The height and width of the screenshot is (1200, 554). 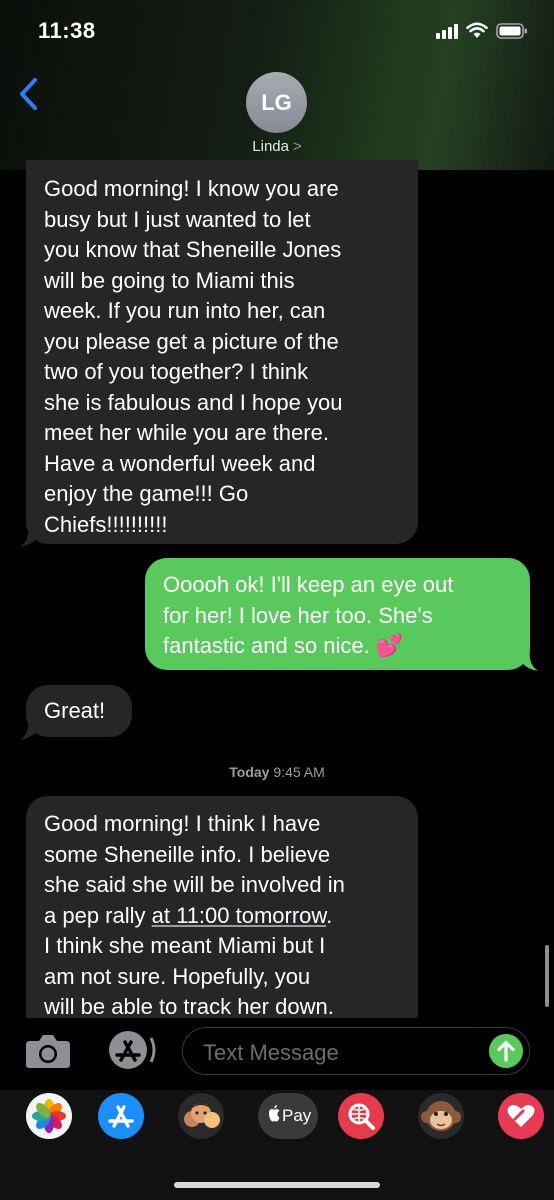 What do you see at coordinates (182, 823) in the screenshot?
I see `message-line: Good morning! I think I have` at bounding box center [182, 823].